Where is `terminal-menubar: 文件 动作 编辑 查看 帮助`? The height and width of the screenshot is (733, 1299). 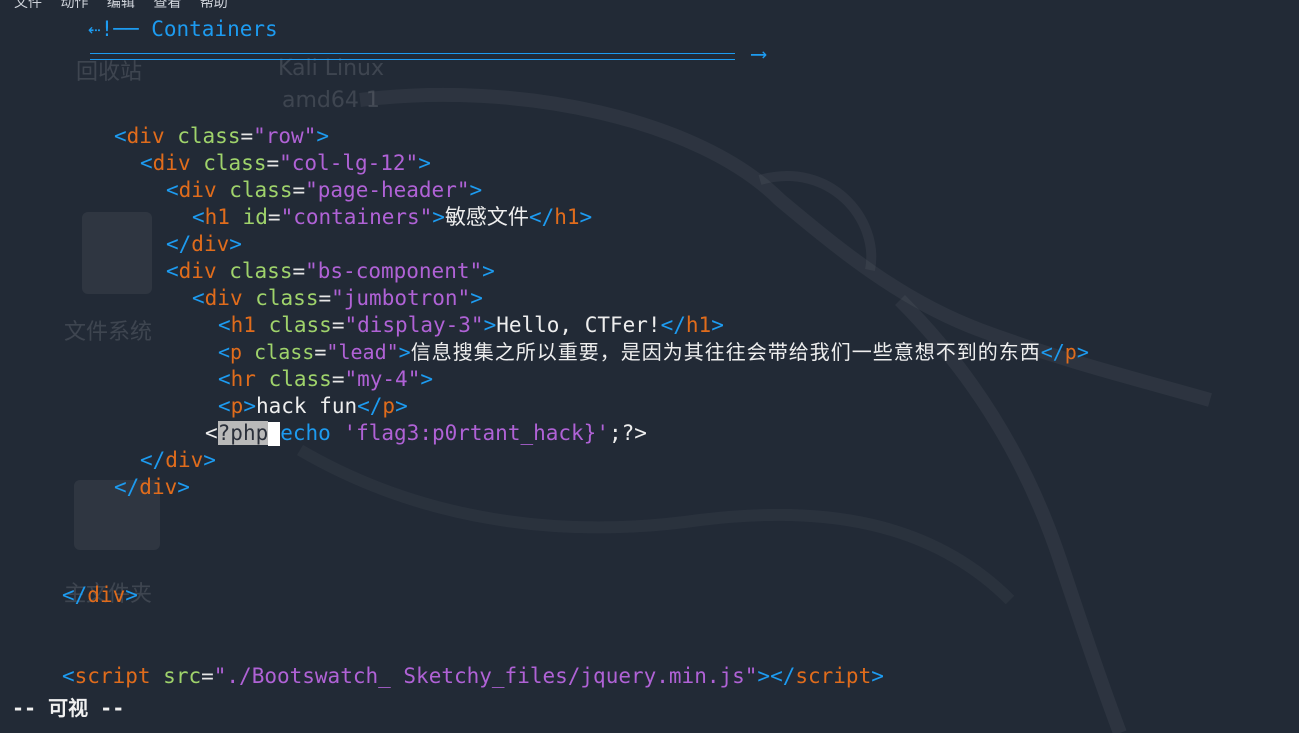
terminal-menubar: 文件 动作 编辑 查看 帮助 is located at coordinates (128, 4).